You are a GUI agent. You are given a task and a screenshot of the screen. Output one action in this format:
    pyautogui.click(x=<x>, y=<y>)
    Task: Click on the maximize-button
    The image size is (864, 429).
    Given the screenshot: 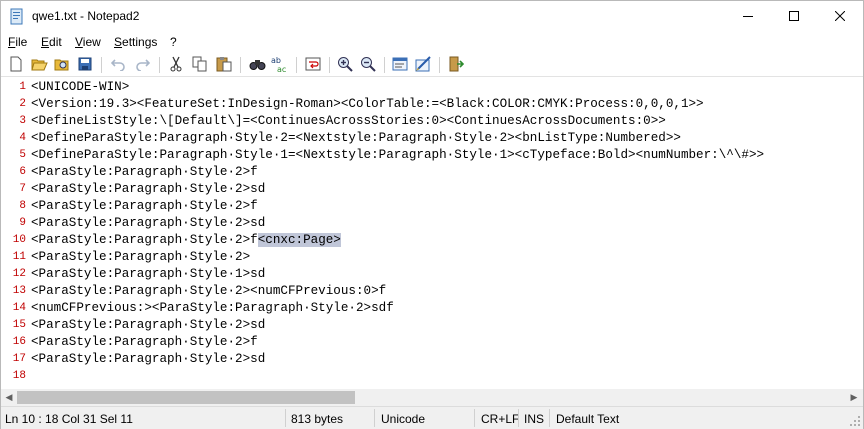 What is the action you would take?
    pyautogui.click(x=794, y=16)
    